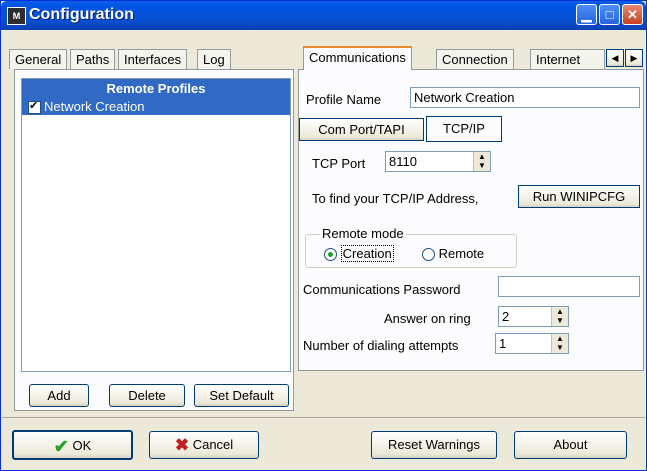  Describe the element at coordinates (427, 318) in the screenshot. I see `answer-ring-label: Answer on ring` at that location.